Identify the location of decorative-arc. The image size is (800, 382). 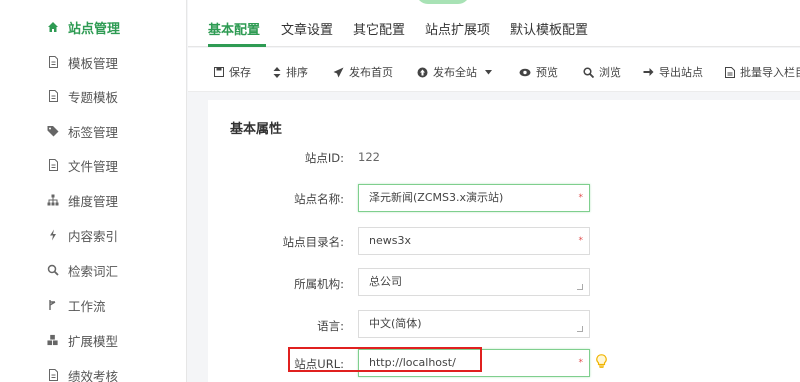
(443, 2).